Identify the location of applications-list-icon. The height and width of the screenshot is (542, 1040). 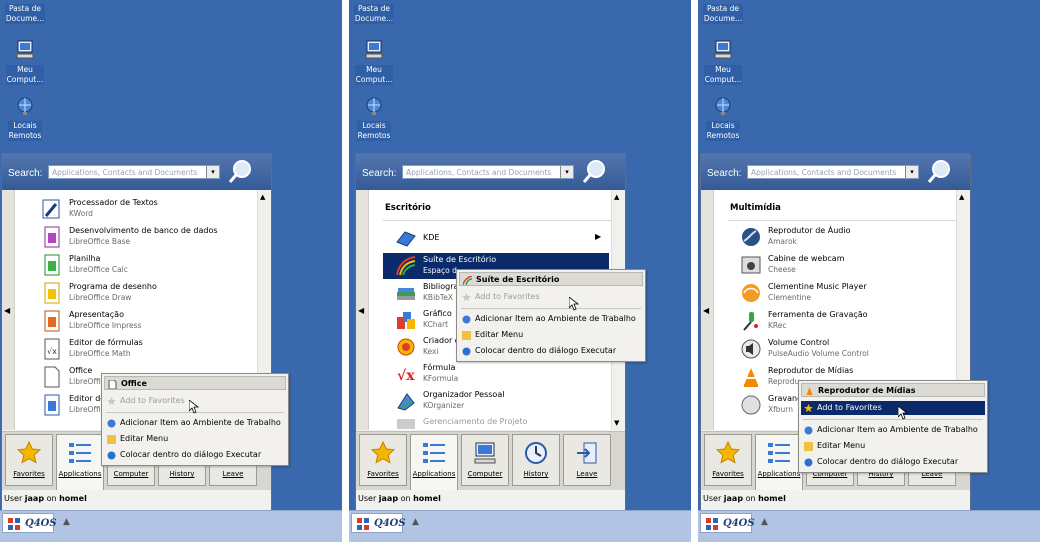
(80, 453).